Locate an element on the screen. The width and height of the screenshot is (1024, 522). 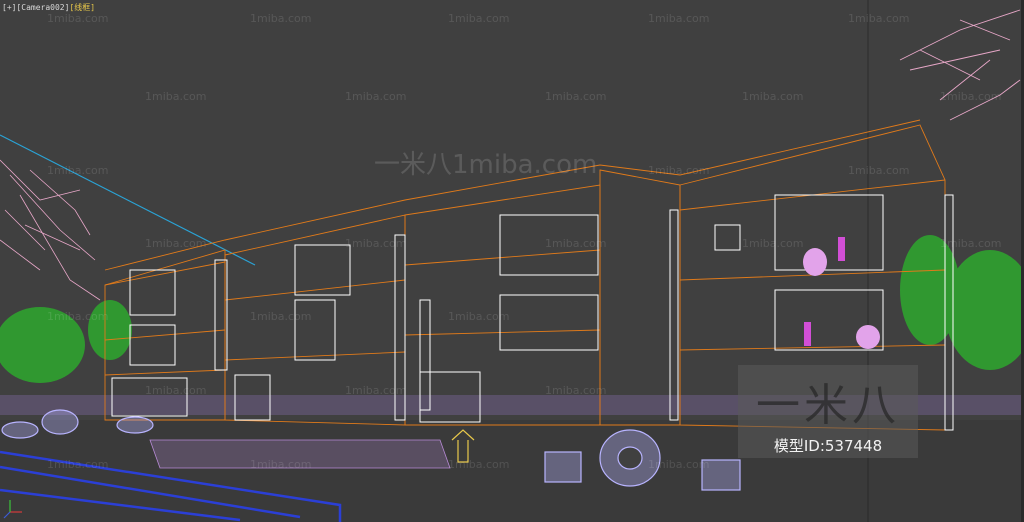
model-id-badge: 一米八 模型ID:537448 is located at coordinates (828, 411).